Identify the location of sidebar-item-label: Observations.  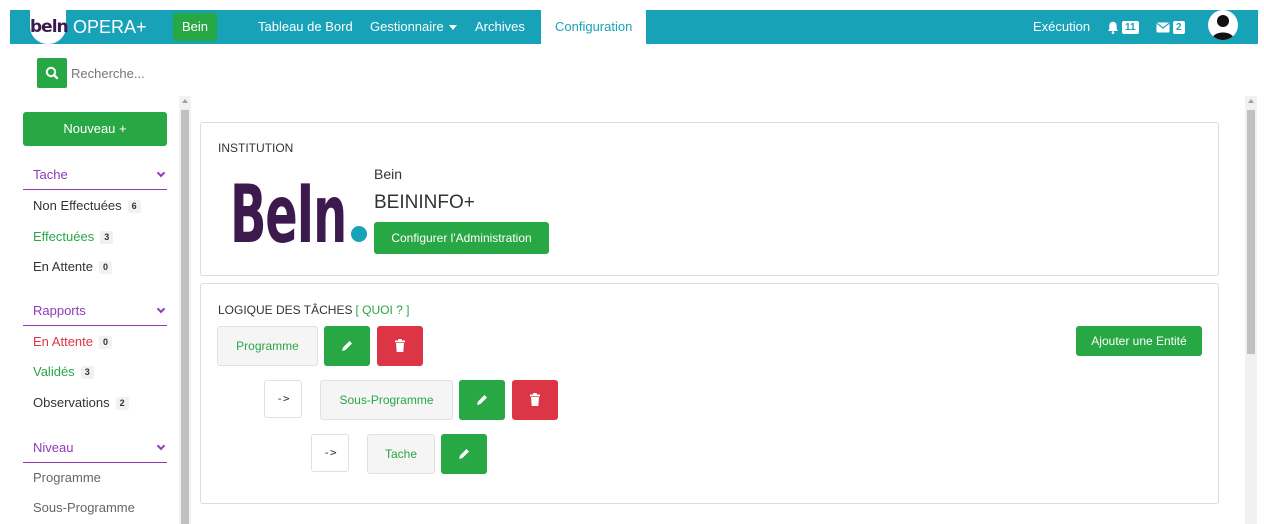
(71, 402).